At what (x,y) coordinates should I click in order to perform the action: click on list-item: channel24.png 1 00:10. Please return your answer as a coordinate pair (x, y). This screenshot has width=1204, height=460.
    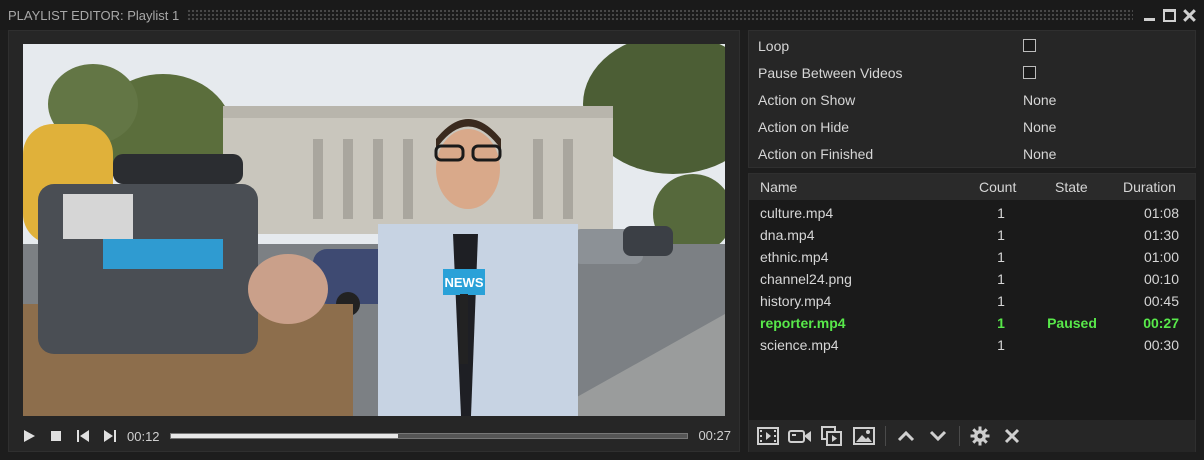
    Looking at the image, I should click on (972, 279).